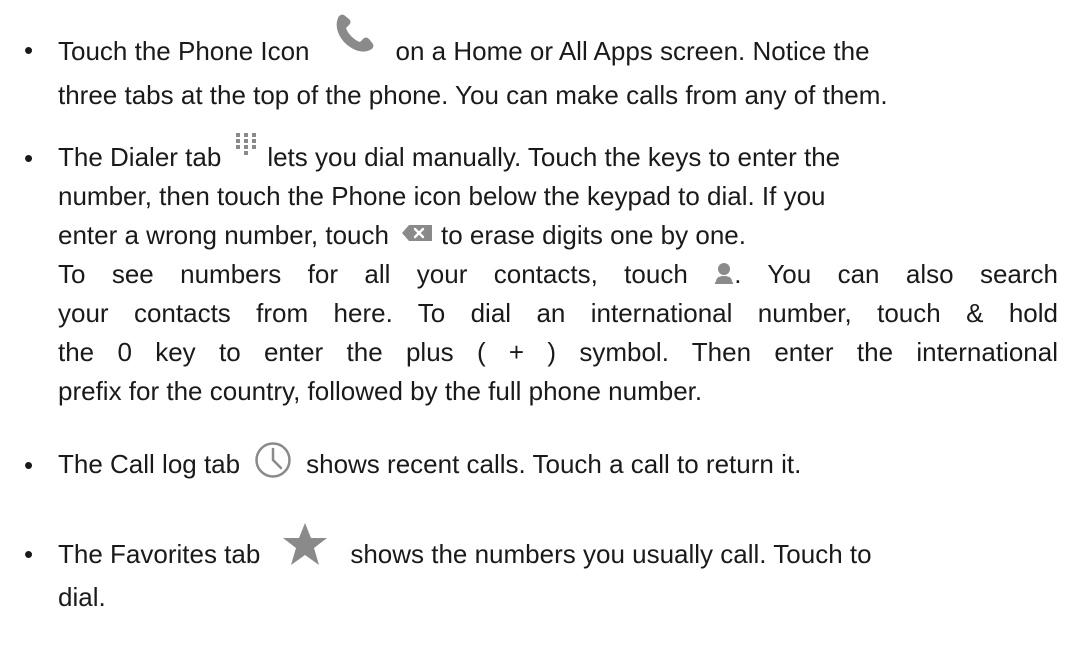 The height and width of the screenshot is (650, 1073). What do you see at coordinates (417, 233) in the screenshot?
I see `backspace-icon` at bounding box center [417, 233].